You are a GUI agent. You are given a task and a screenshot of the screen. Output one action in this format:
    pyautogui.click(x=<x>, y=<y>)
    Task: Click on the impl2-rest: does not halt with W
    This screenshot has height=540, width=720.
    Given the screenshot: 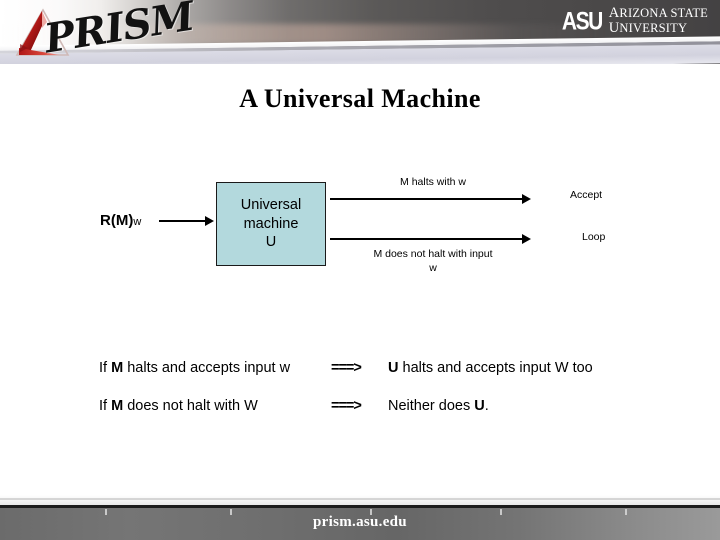 What is the action you would take?
    pyautogui.click(x=190, y=406)
    